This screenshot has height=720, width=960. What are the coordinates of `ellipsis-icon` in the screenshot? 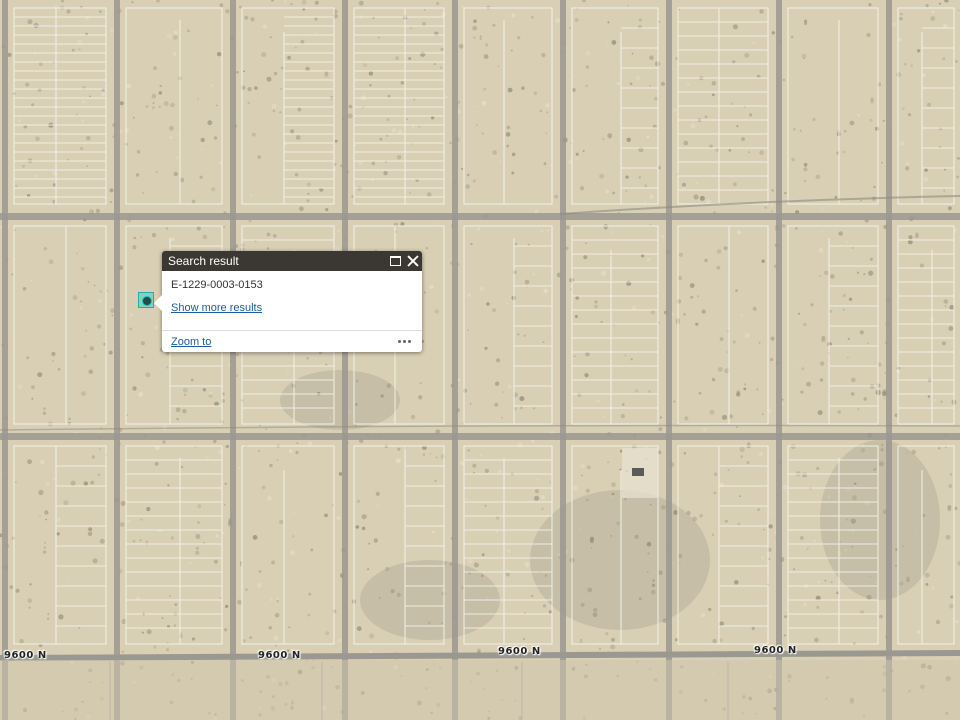 It's located at (404, 341).